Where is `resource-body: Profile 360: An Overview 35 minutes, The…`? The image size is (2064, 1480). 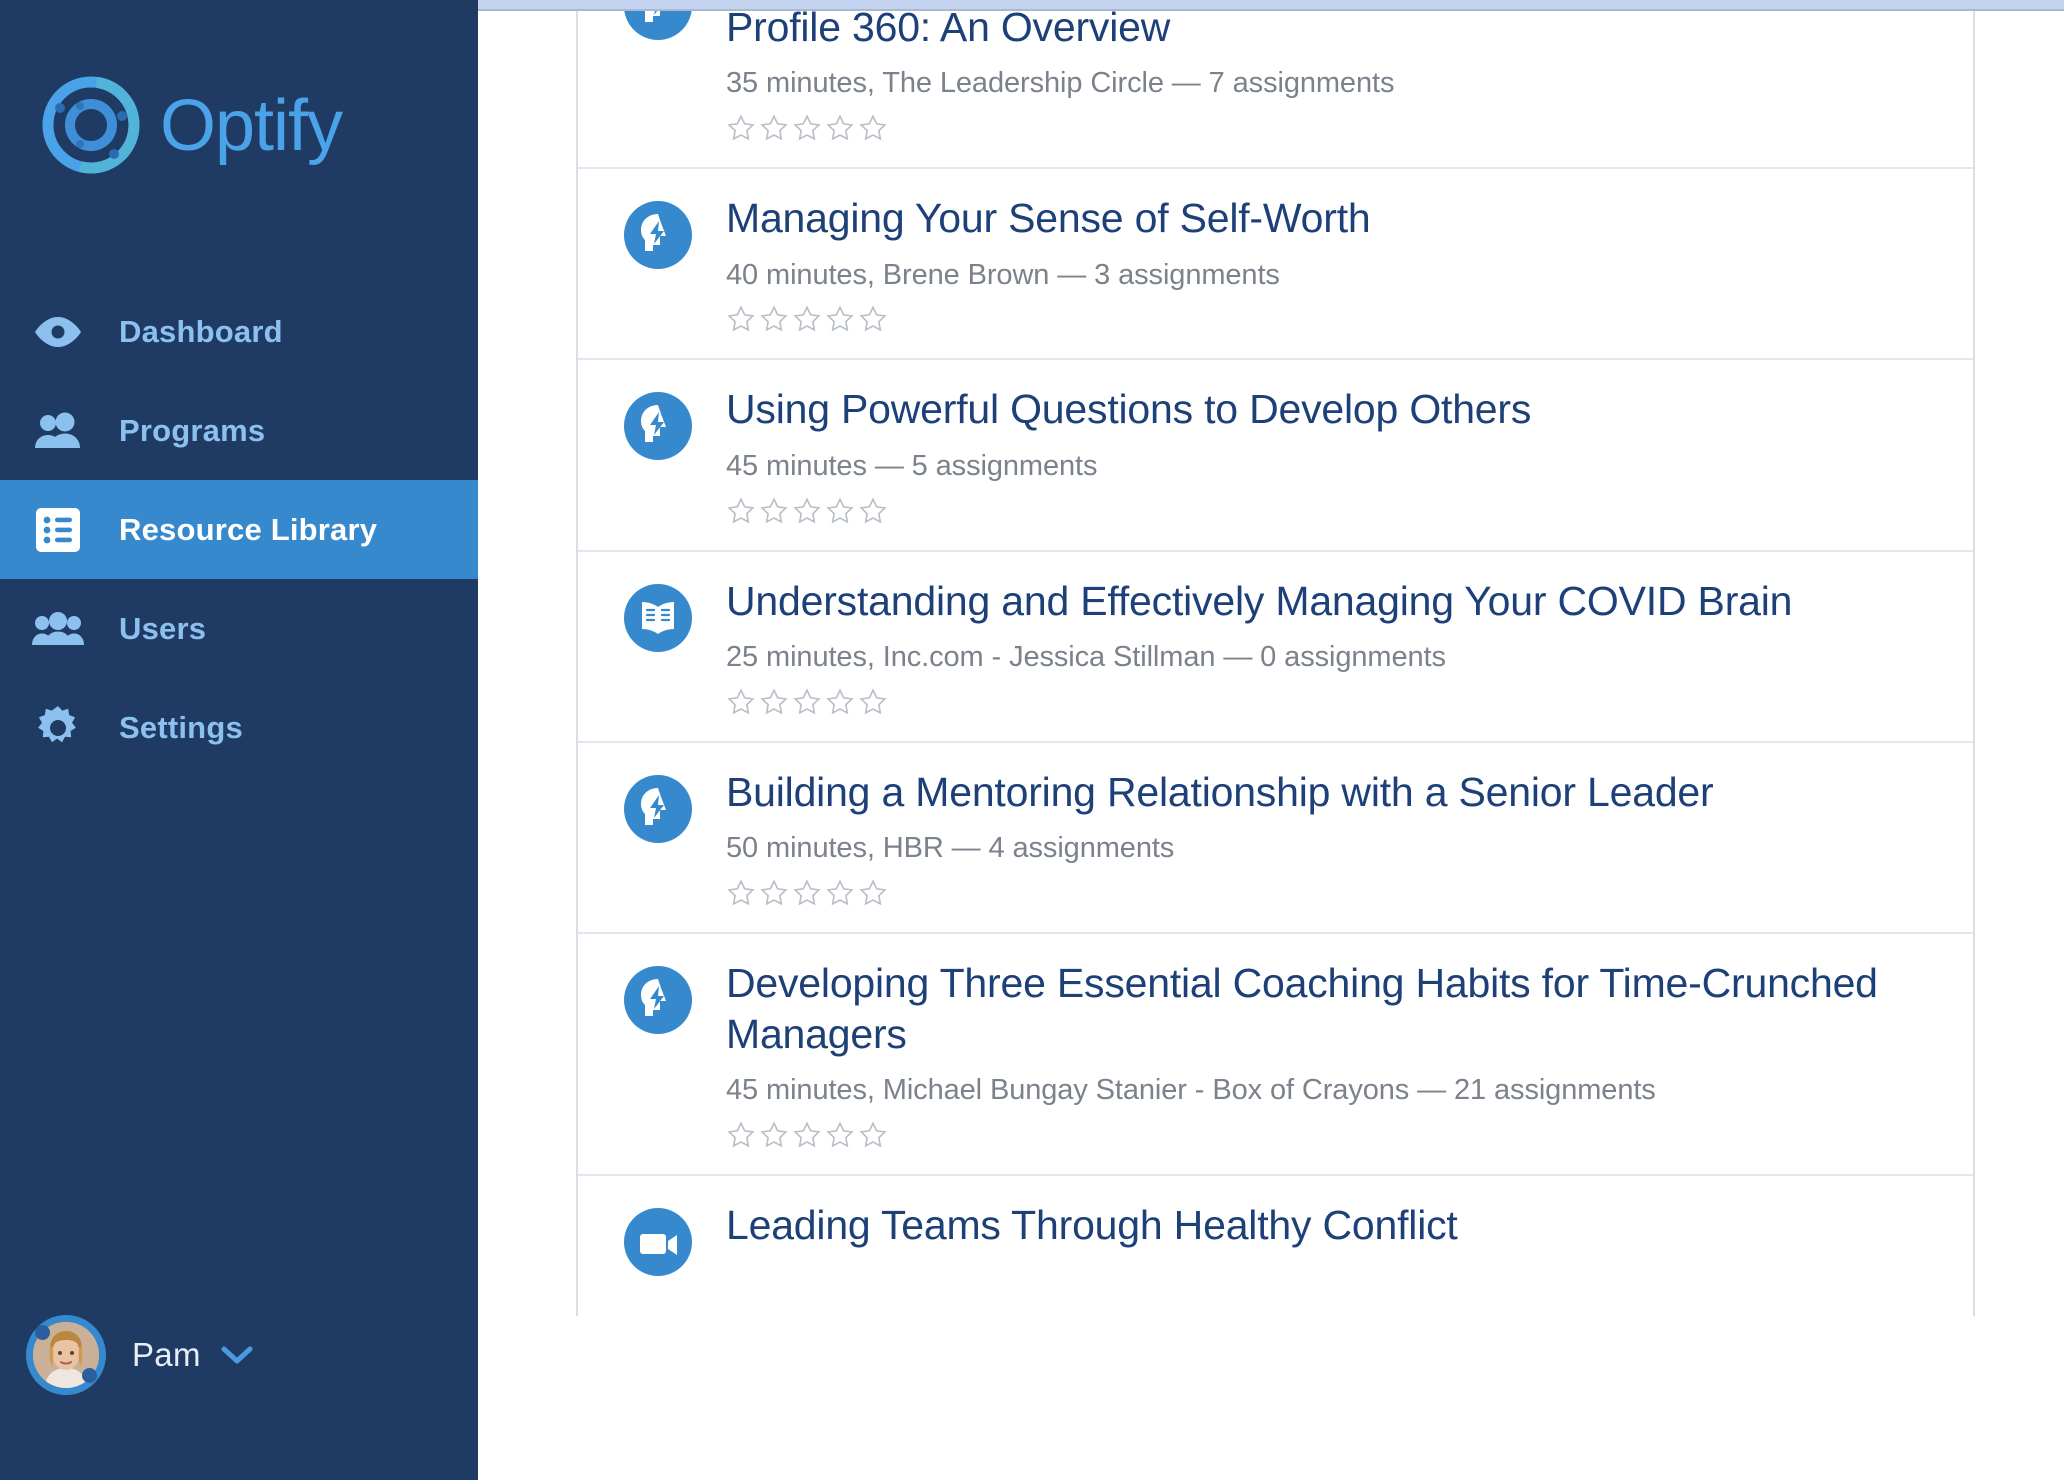
resource-body: Profile 360: An Overview 35 minutes, The… is located at coordinates (1321, 77).